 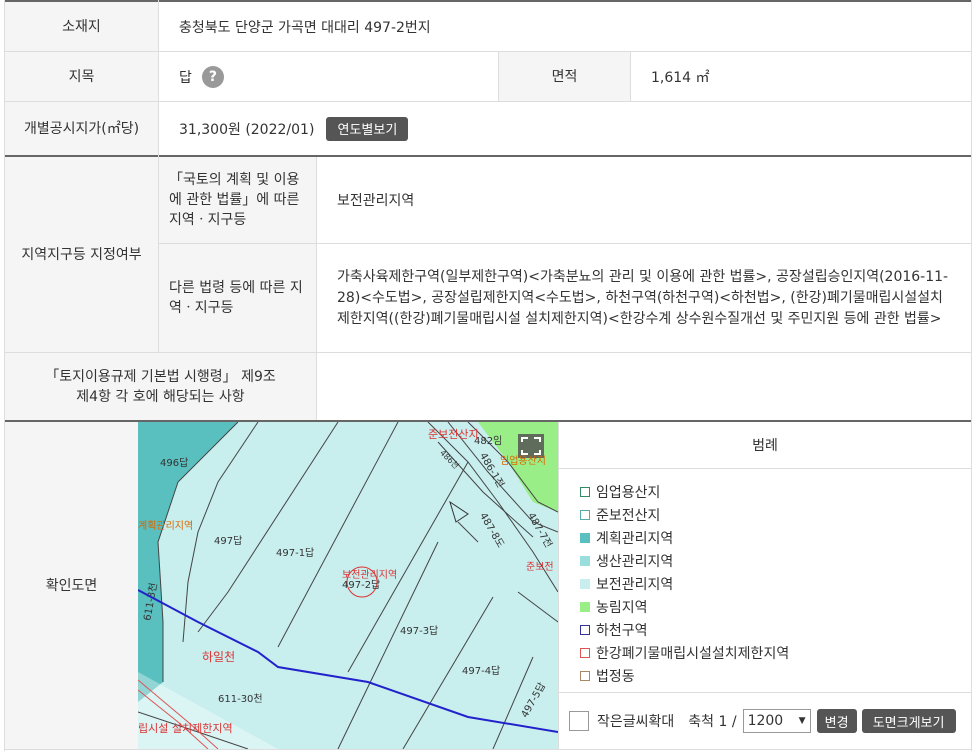 What do you see at coordinates (579, 721) in the screenshot?
I see `small-text-checkbox` at bounding box center [579, 721].